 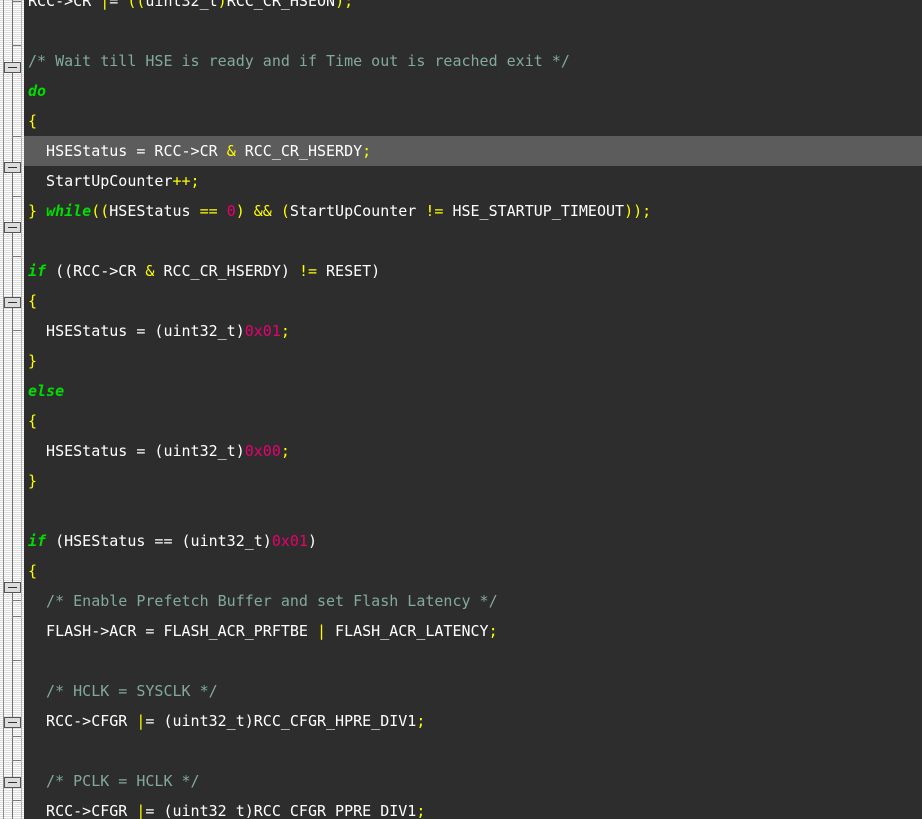 I want to click on code-line-open-brace-if2: {, so click(x=473, y=571).